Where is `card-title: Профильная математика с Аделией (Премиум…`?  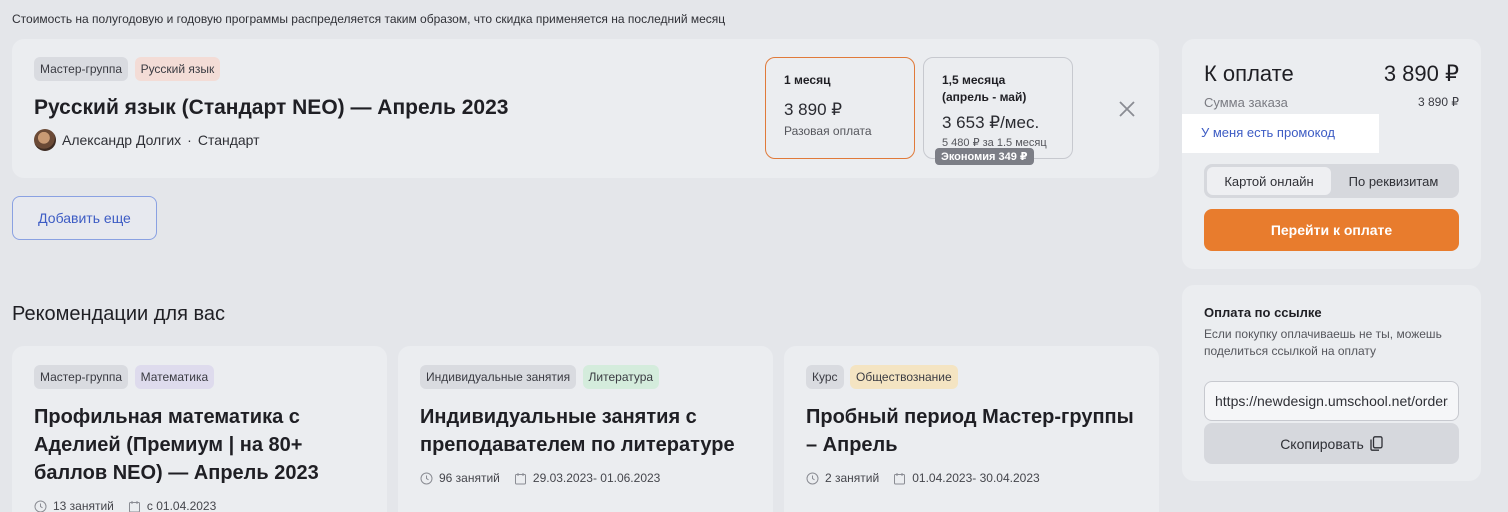
card-title: Профильная математика с Аделией (Премиум… is located at coordinates (176, 445).